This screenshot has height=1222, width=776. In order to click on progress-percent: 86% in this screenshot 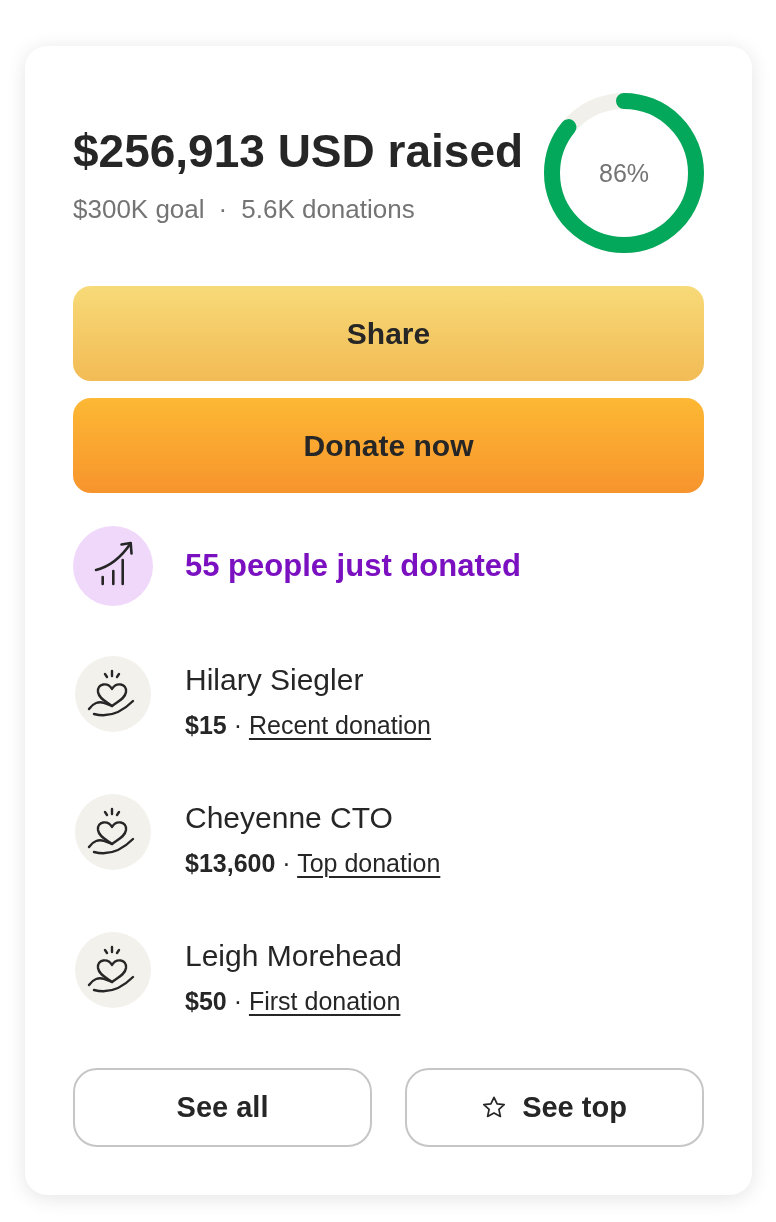, I will do `click(624, 173)`.